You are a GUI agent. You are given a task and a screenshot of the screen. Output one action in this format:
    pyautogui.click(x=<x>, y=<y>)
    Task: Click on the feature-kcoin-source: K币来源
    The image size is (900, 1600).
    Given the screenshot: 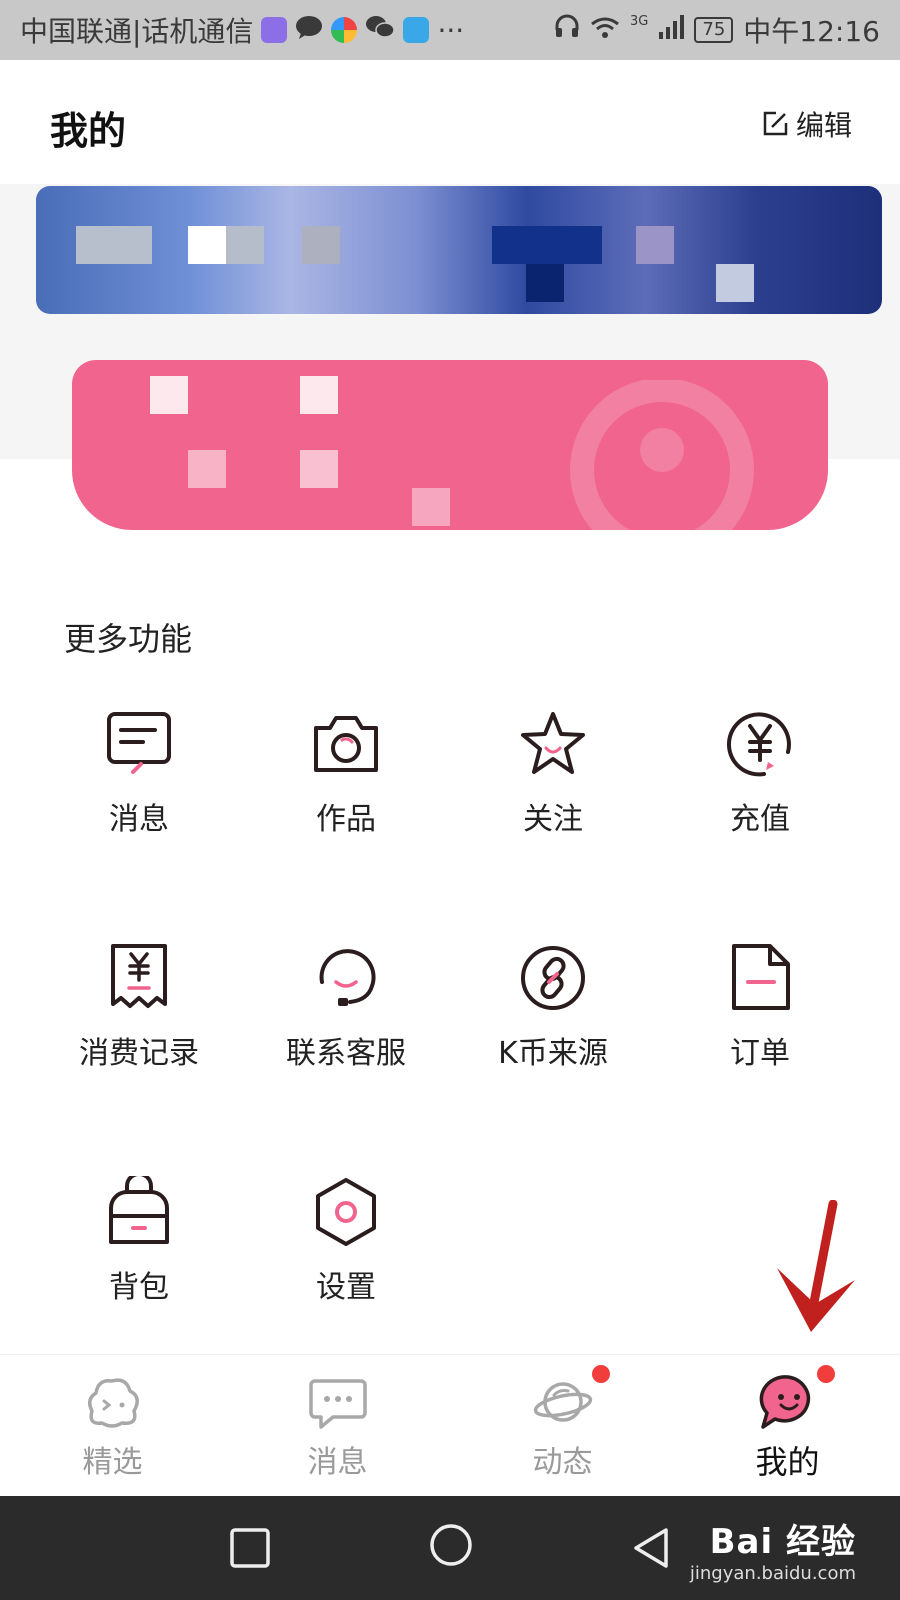 What is the action you would take?
    pyautogui.click(x=553, y=1007)
    